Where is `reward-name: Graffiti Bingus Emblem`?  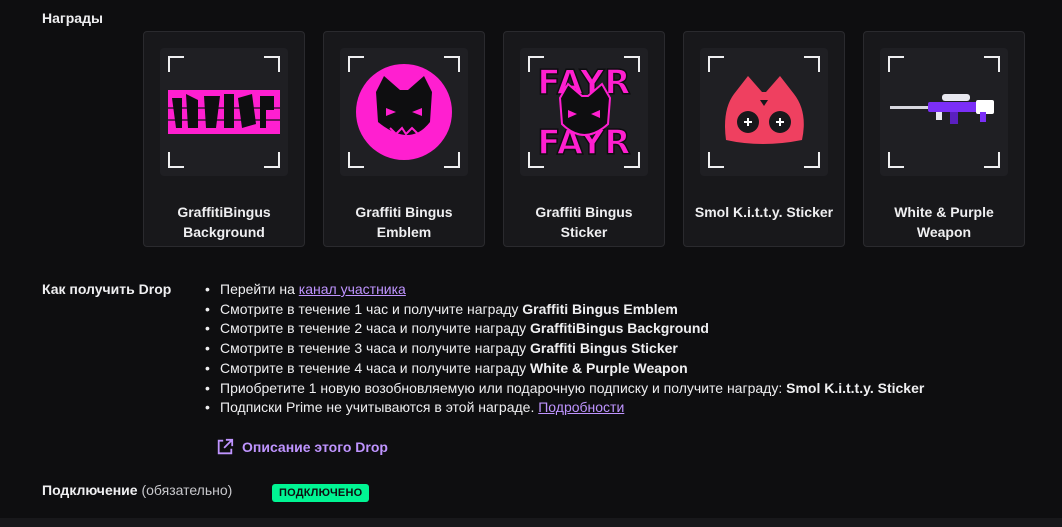
reward-name: Graffiti Bingus Emblem is located at coordinates (404, 222).